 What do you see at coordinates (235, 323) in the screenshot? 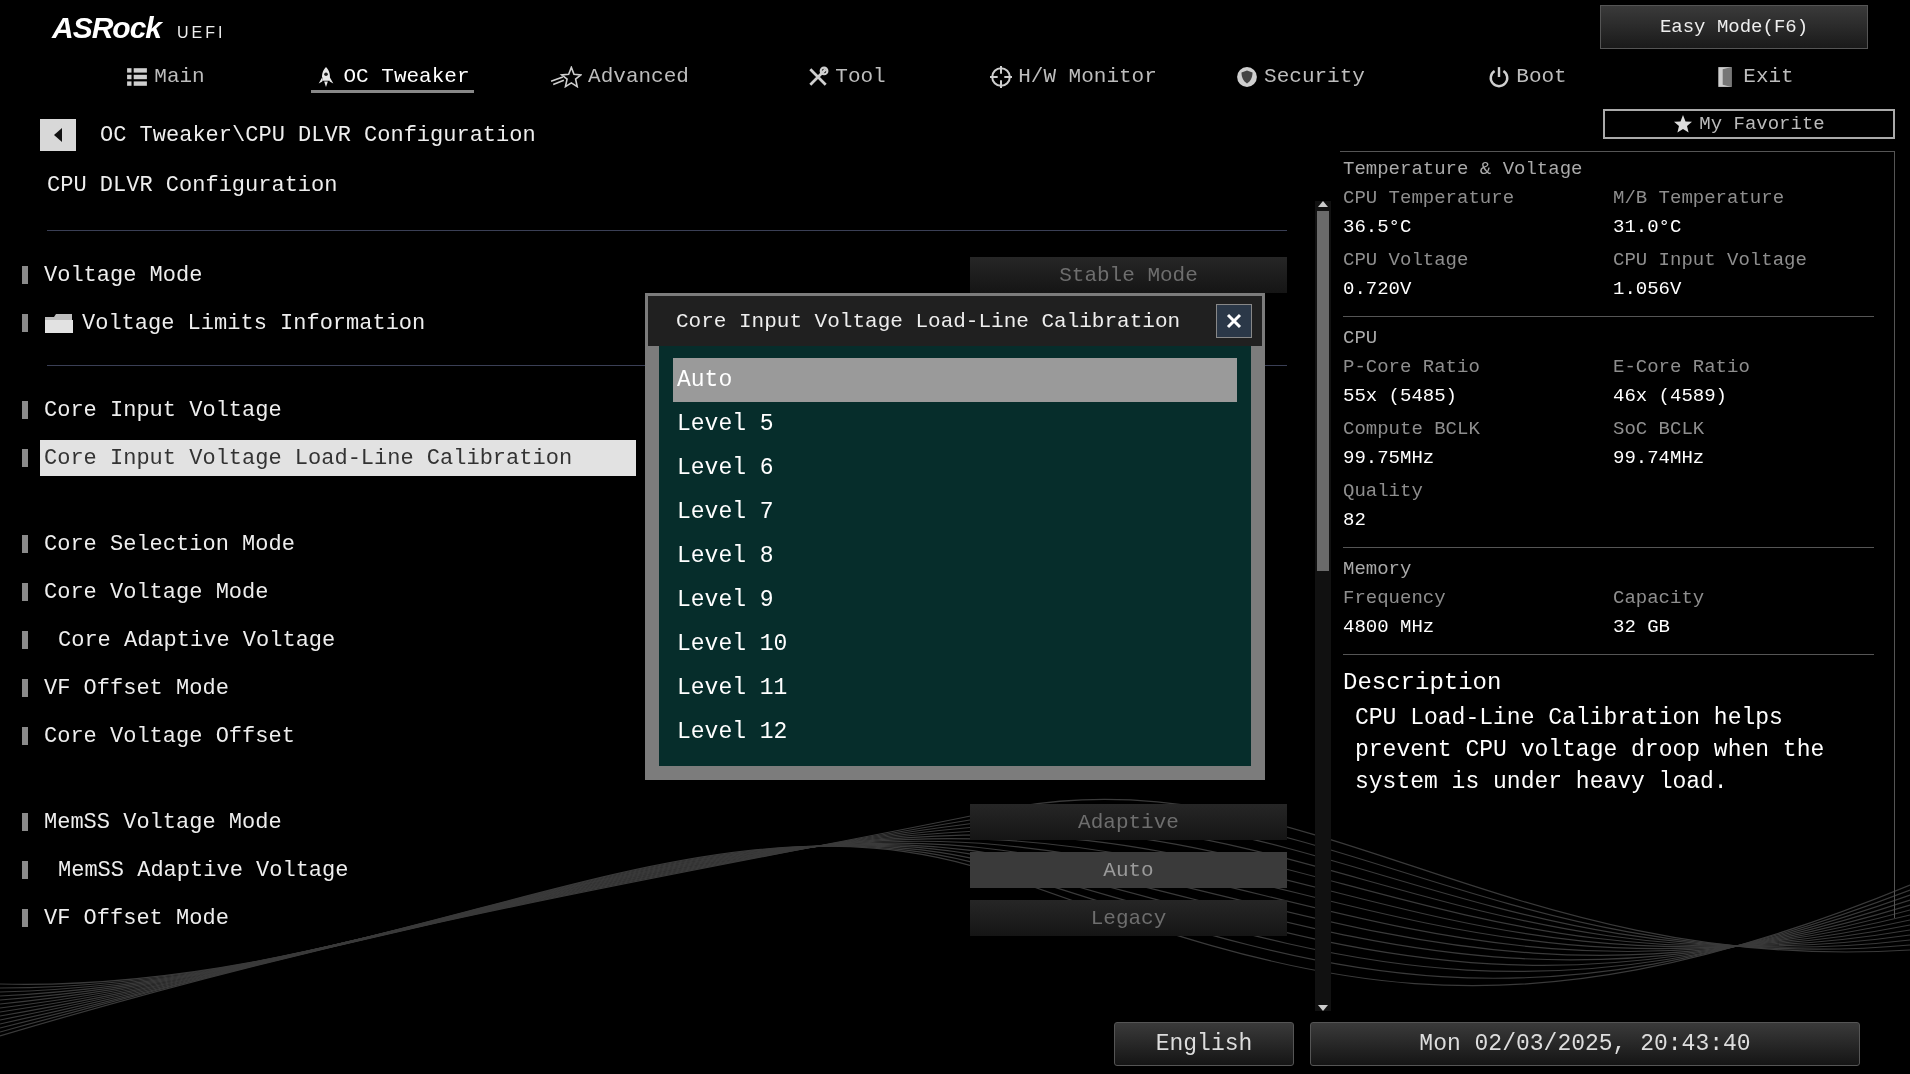
I see `setting-item: Voltage Limits Information` at bounding box center [235, 323].